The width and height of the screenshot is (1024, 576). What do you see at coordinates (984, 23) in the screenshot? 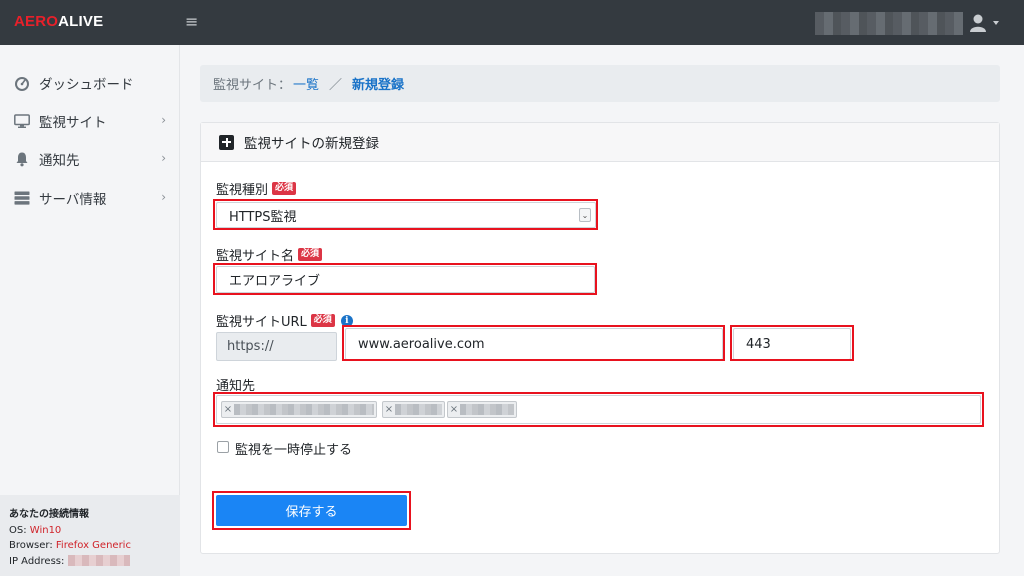
I see `user-icon` at bounding box center [984, 23].